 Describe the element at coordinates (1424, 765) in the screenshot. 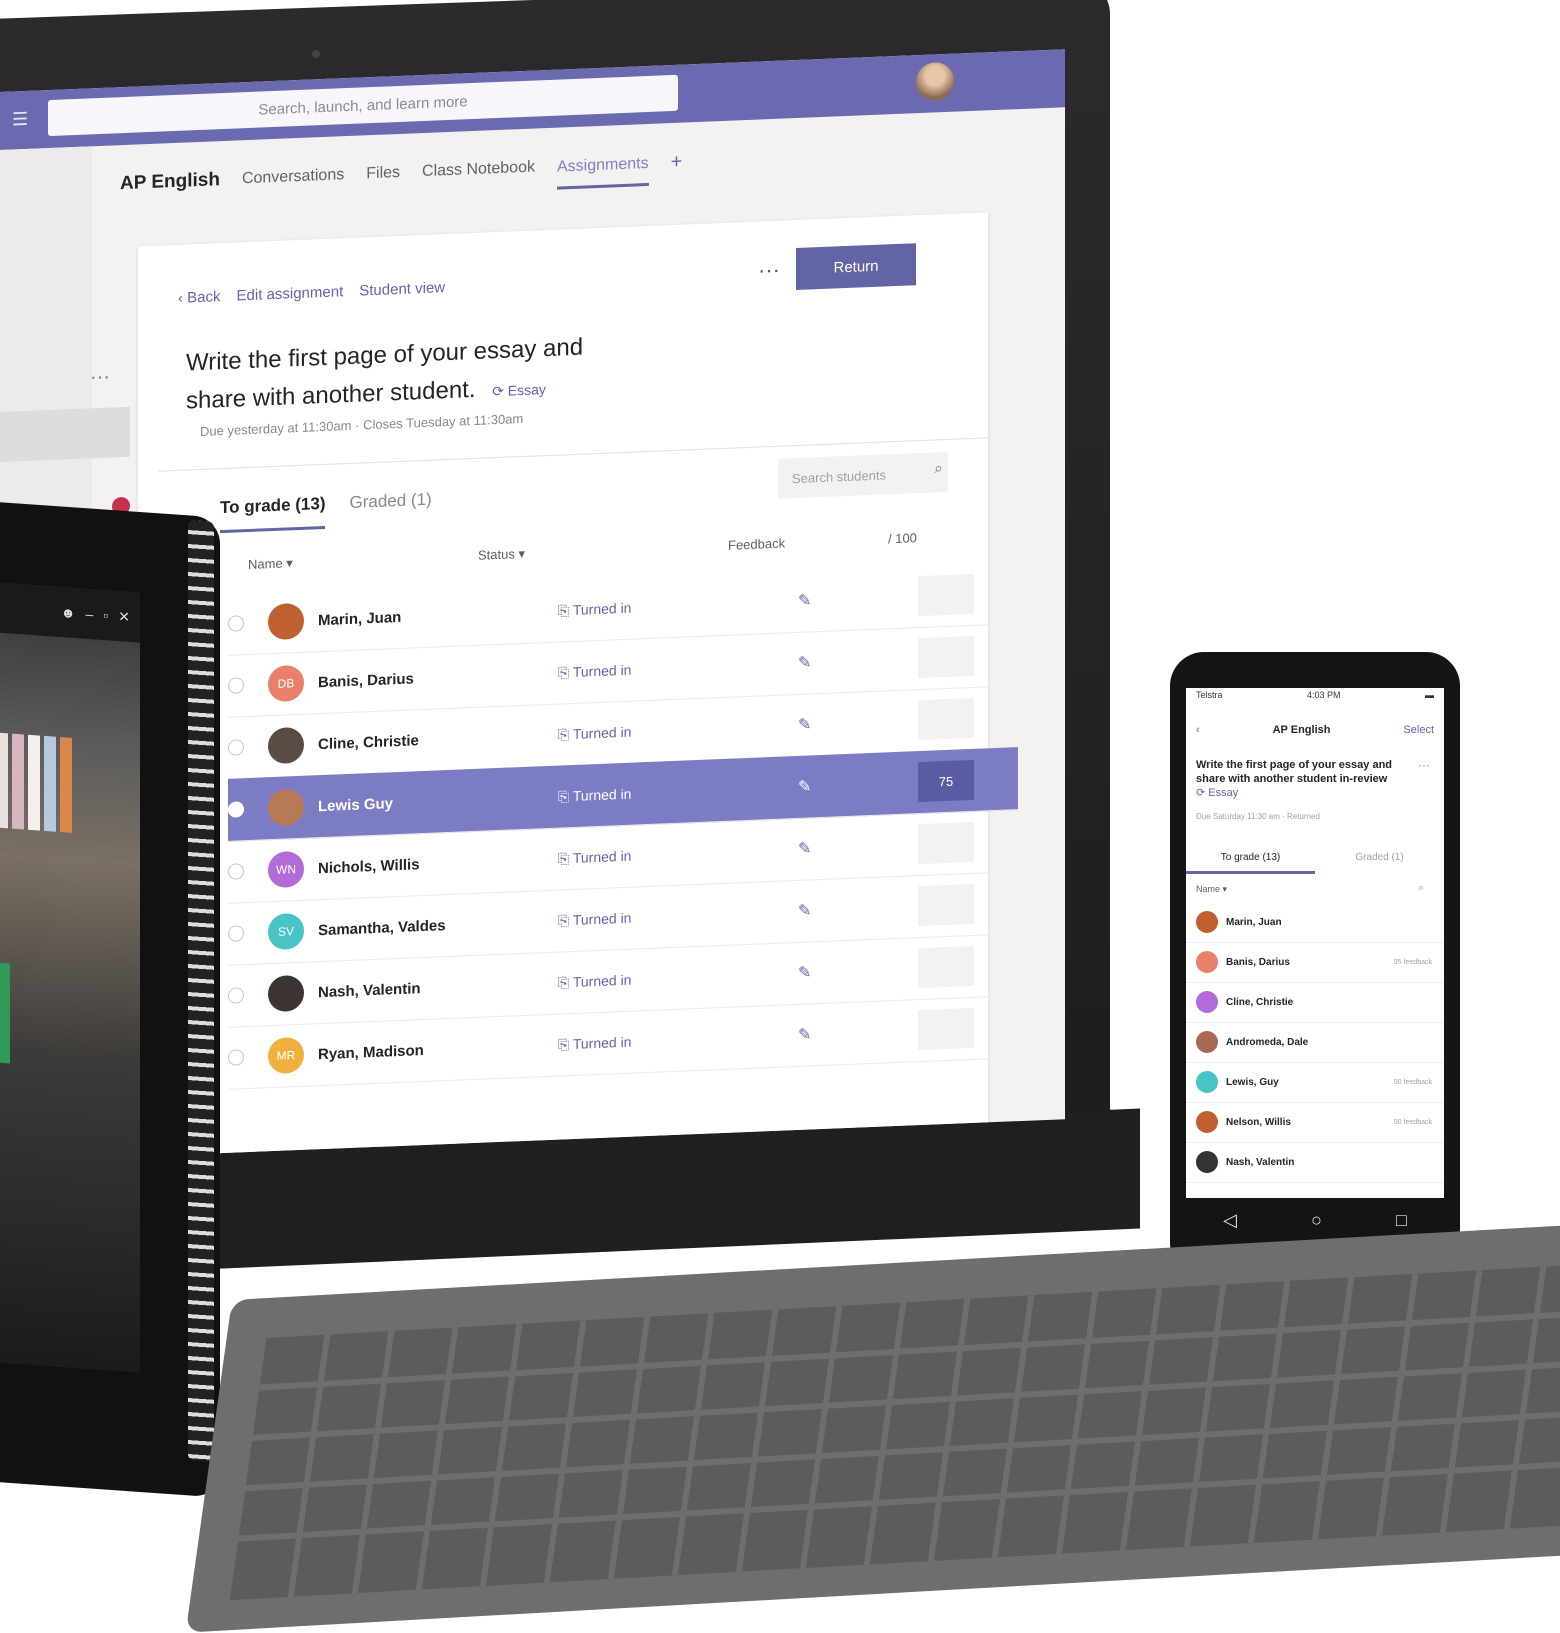

I see `phone-more-icon: ···` at that location.